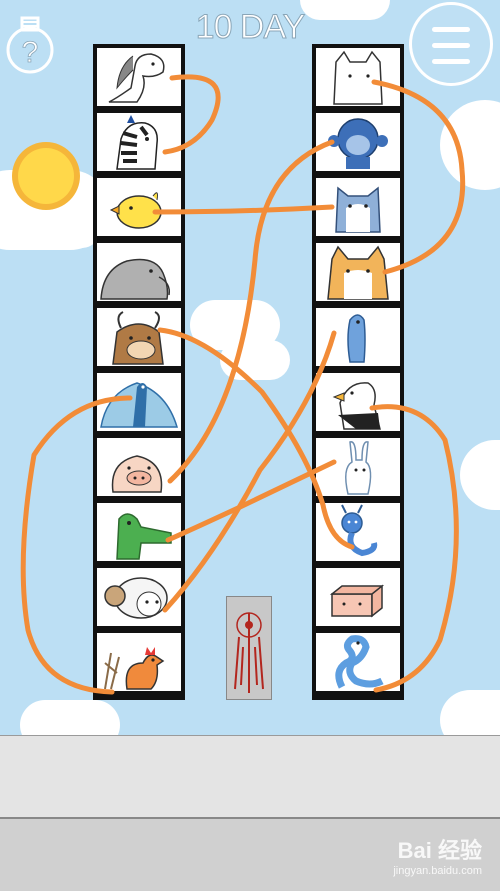 This screenshot has height=891, width=500. What do you see at coordinates (250, 854) in the screenshot?
I see `bottom-bar: Bai 经验 jingyan.baidu.com` at bounding box center [250, 854].